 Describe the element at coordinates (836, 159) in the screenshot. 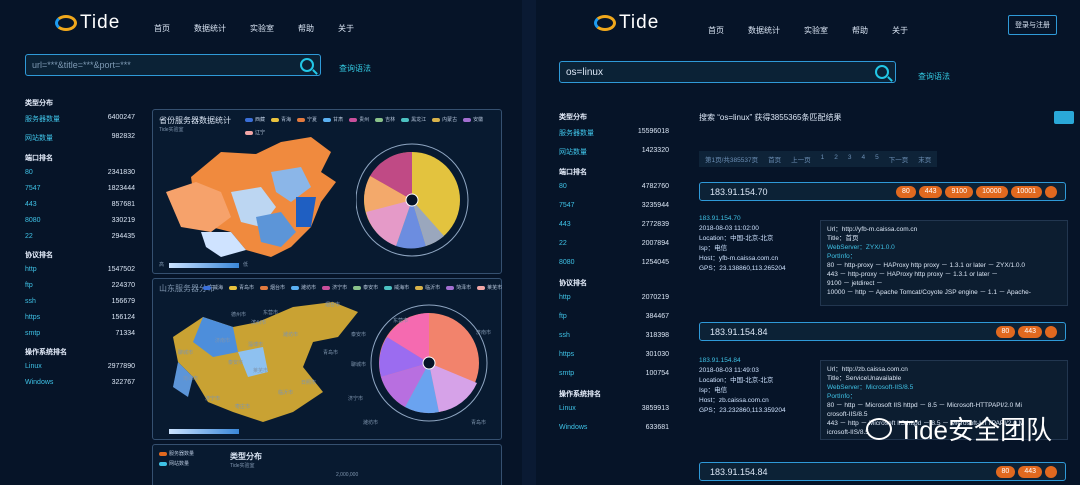

I see `page-link: 2` at that location.